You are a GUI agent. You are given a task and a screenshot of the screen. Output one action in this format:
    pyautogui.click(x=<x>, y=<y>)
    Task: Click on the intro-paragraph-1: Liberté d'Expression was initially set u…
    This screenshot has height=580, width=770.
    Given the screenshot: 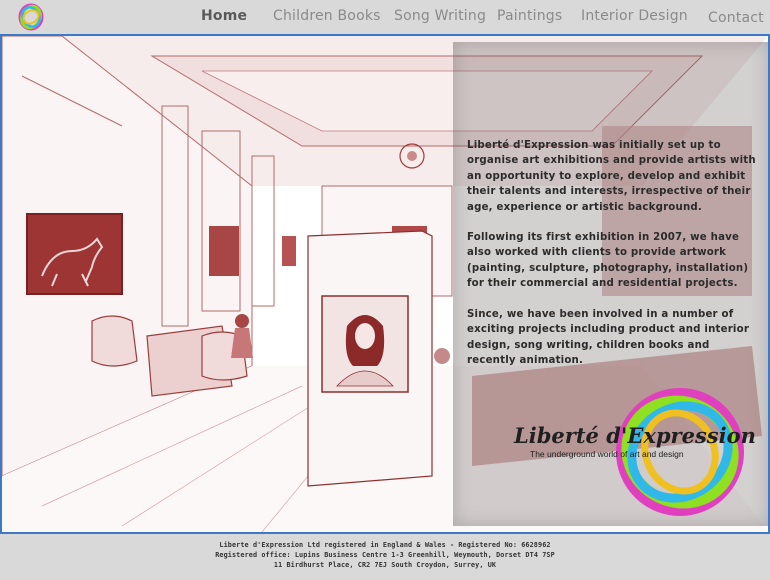 What is the action you would take?
    pyautogui.click(x=611, y=176)
    